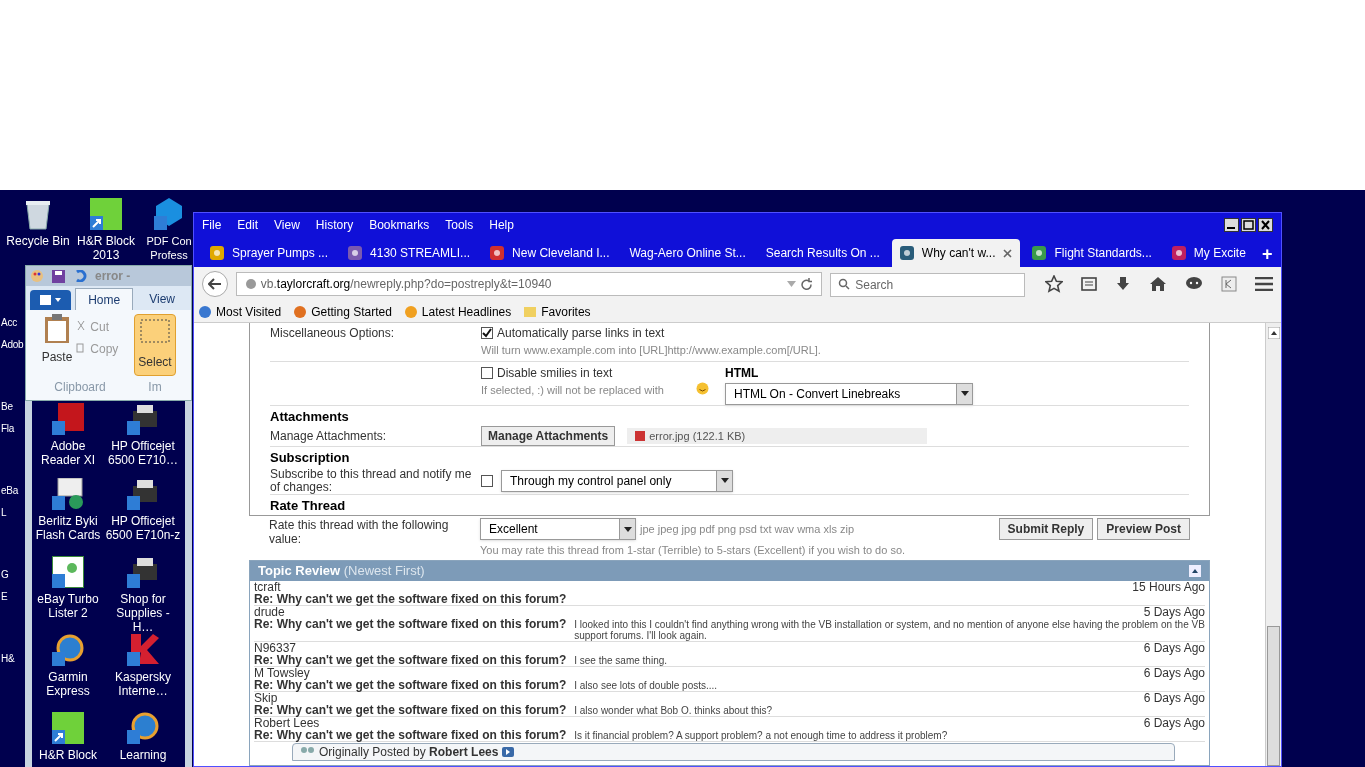  Describe the element at coordinates (212, 225) in the screenshot. I see `menu-item: File` at that location.